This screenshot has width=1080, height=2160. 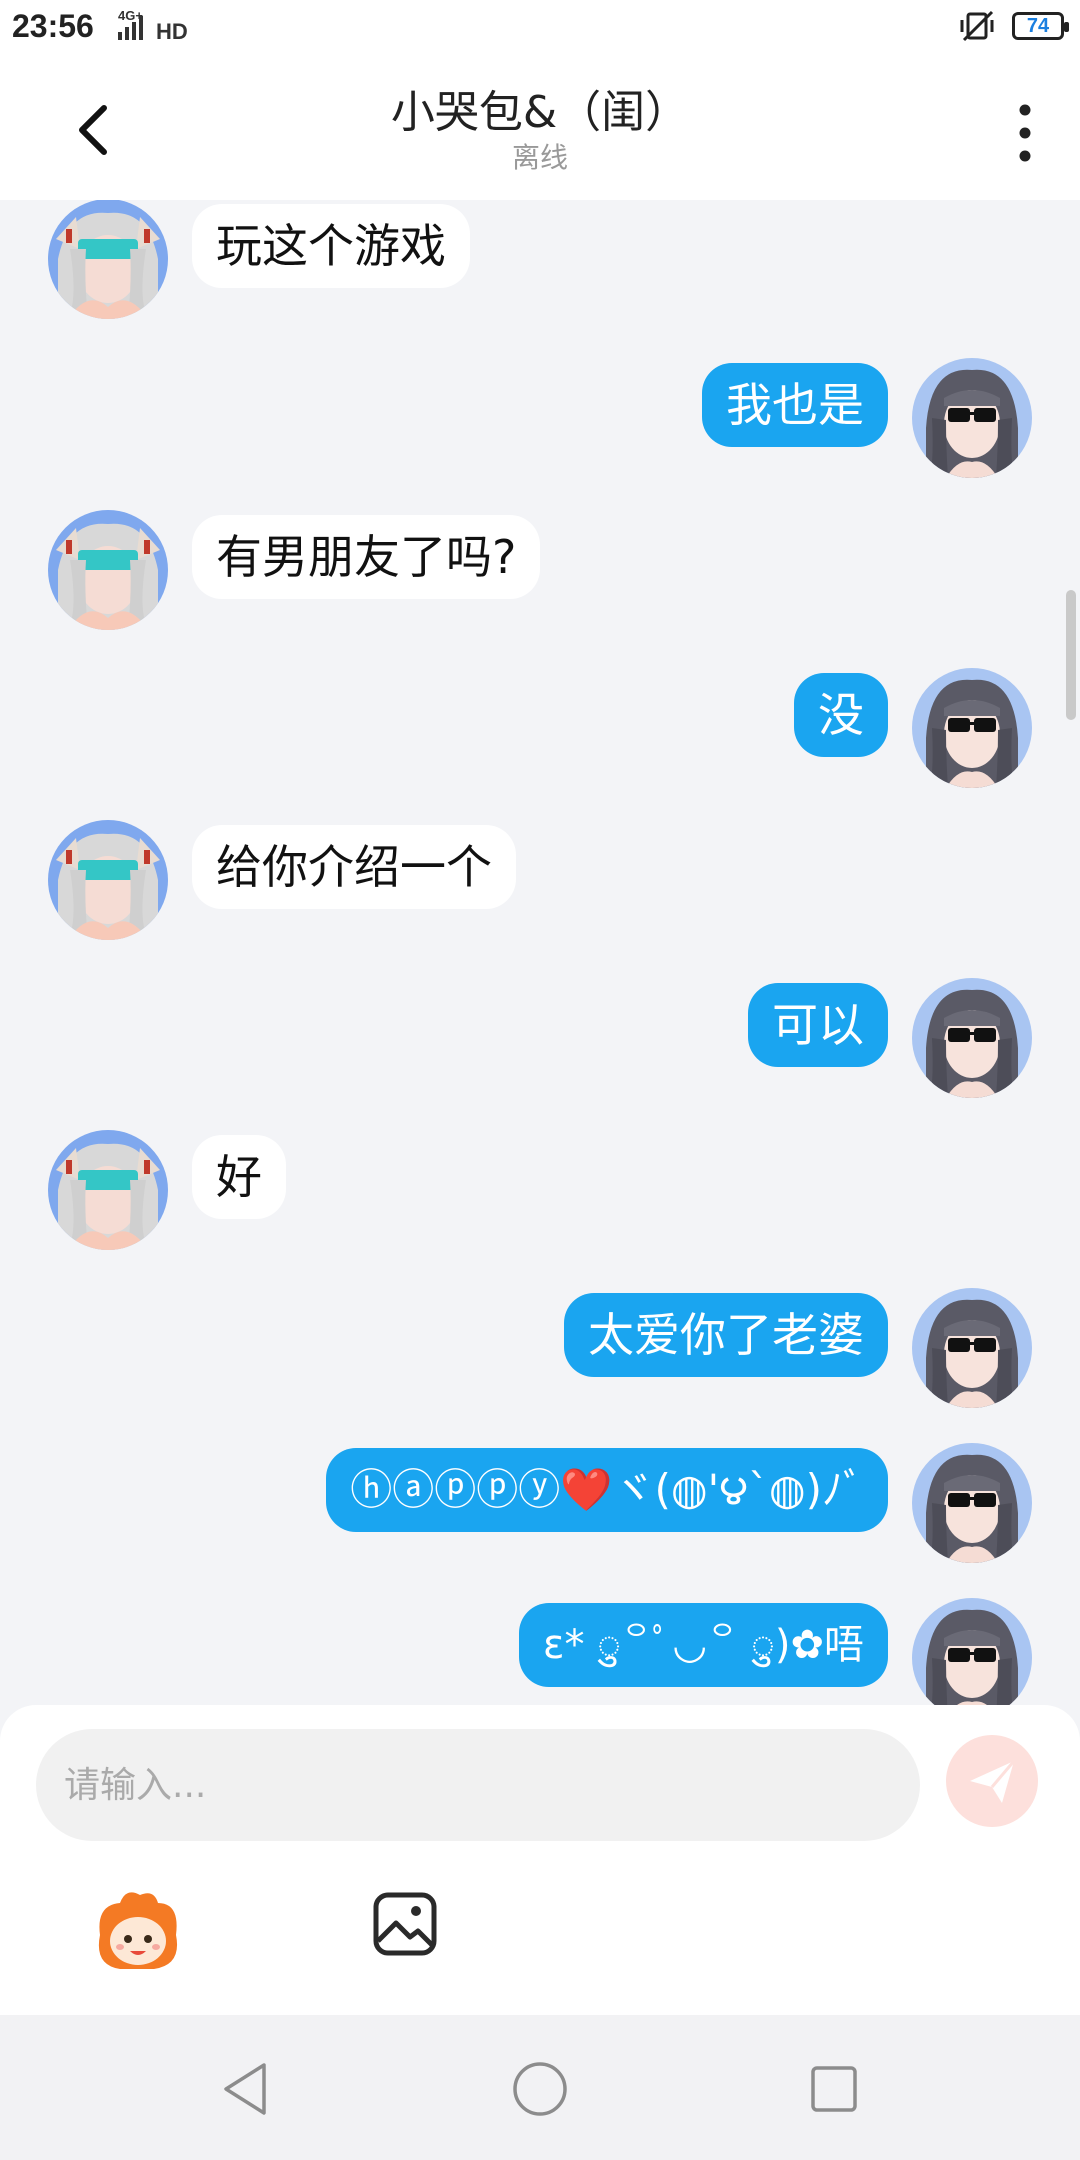 What do you see at coordinates (703, 1645) in the screenshot?
I see `message-bubble: ε* ु꒪ﾟ◡꒪ ु)✿唔` at bounding box center [703, 1645].